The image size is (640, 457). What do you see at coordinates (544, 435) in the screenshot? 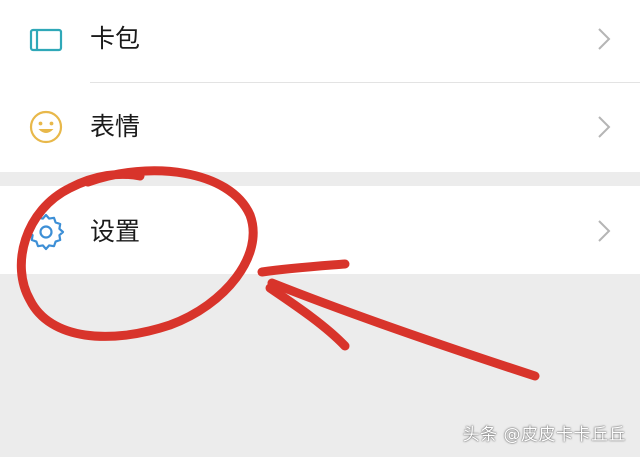
I see `watermark-text: 头条 @皮皮卡卡丘丘` at bounding box center [544, 435].